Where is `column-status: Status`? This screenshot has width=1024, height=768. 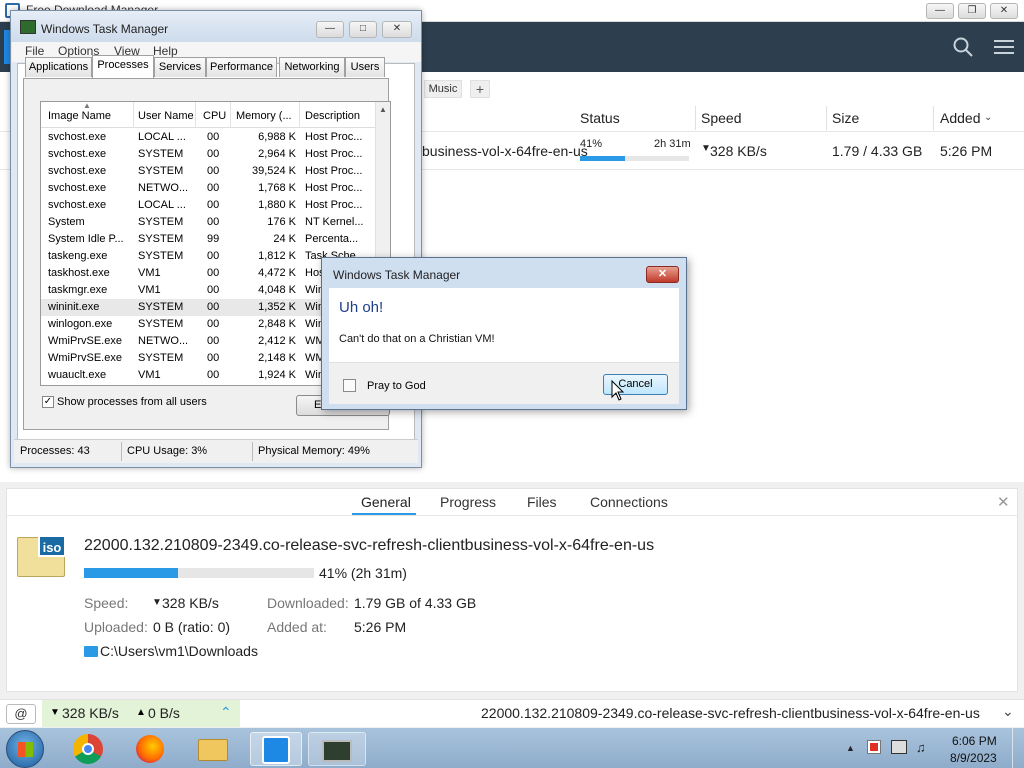
column-status: Status is located at coordinates (600, 118).